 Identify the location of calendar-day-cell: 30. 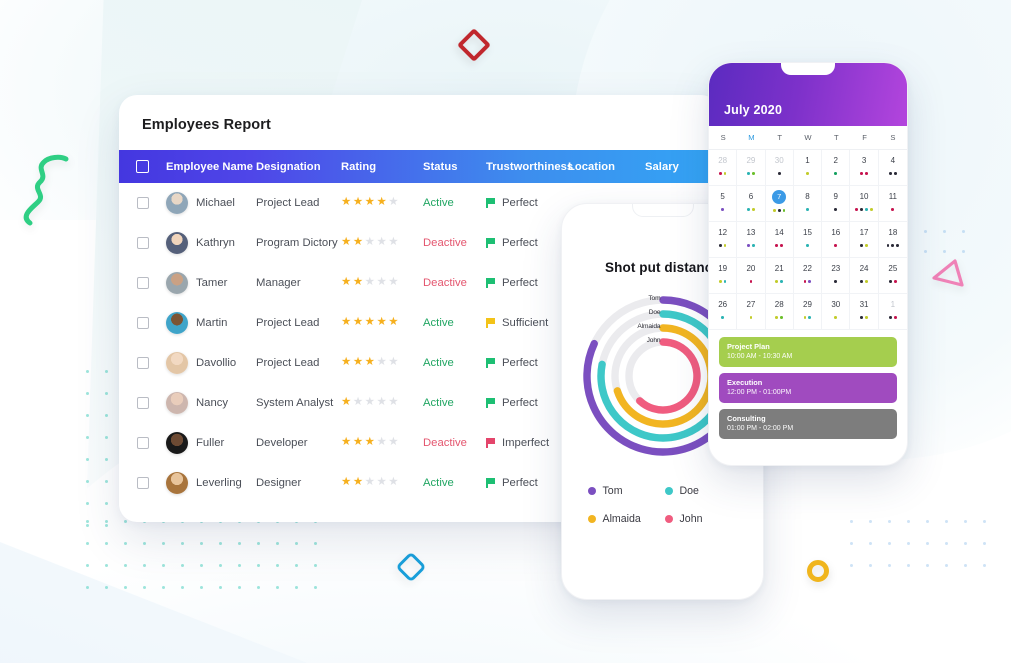
(779, 168).